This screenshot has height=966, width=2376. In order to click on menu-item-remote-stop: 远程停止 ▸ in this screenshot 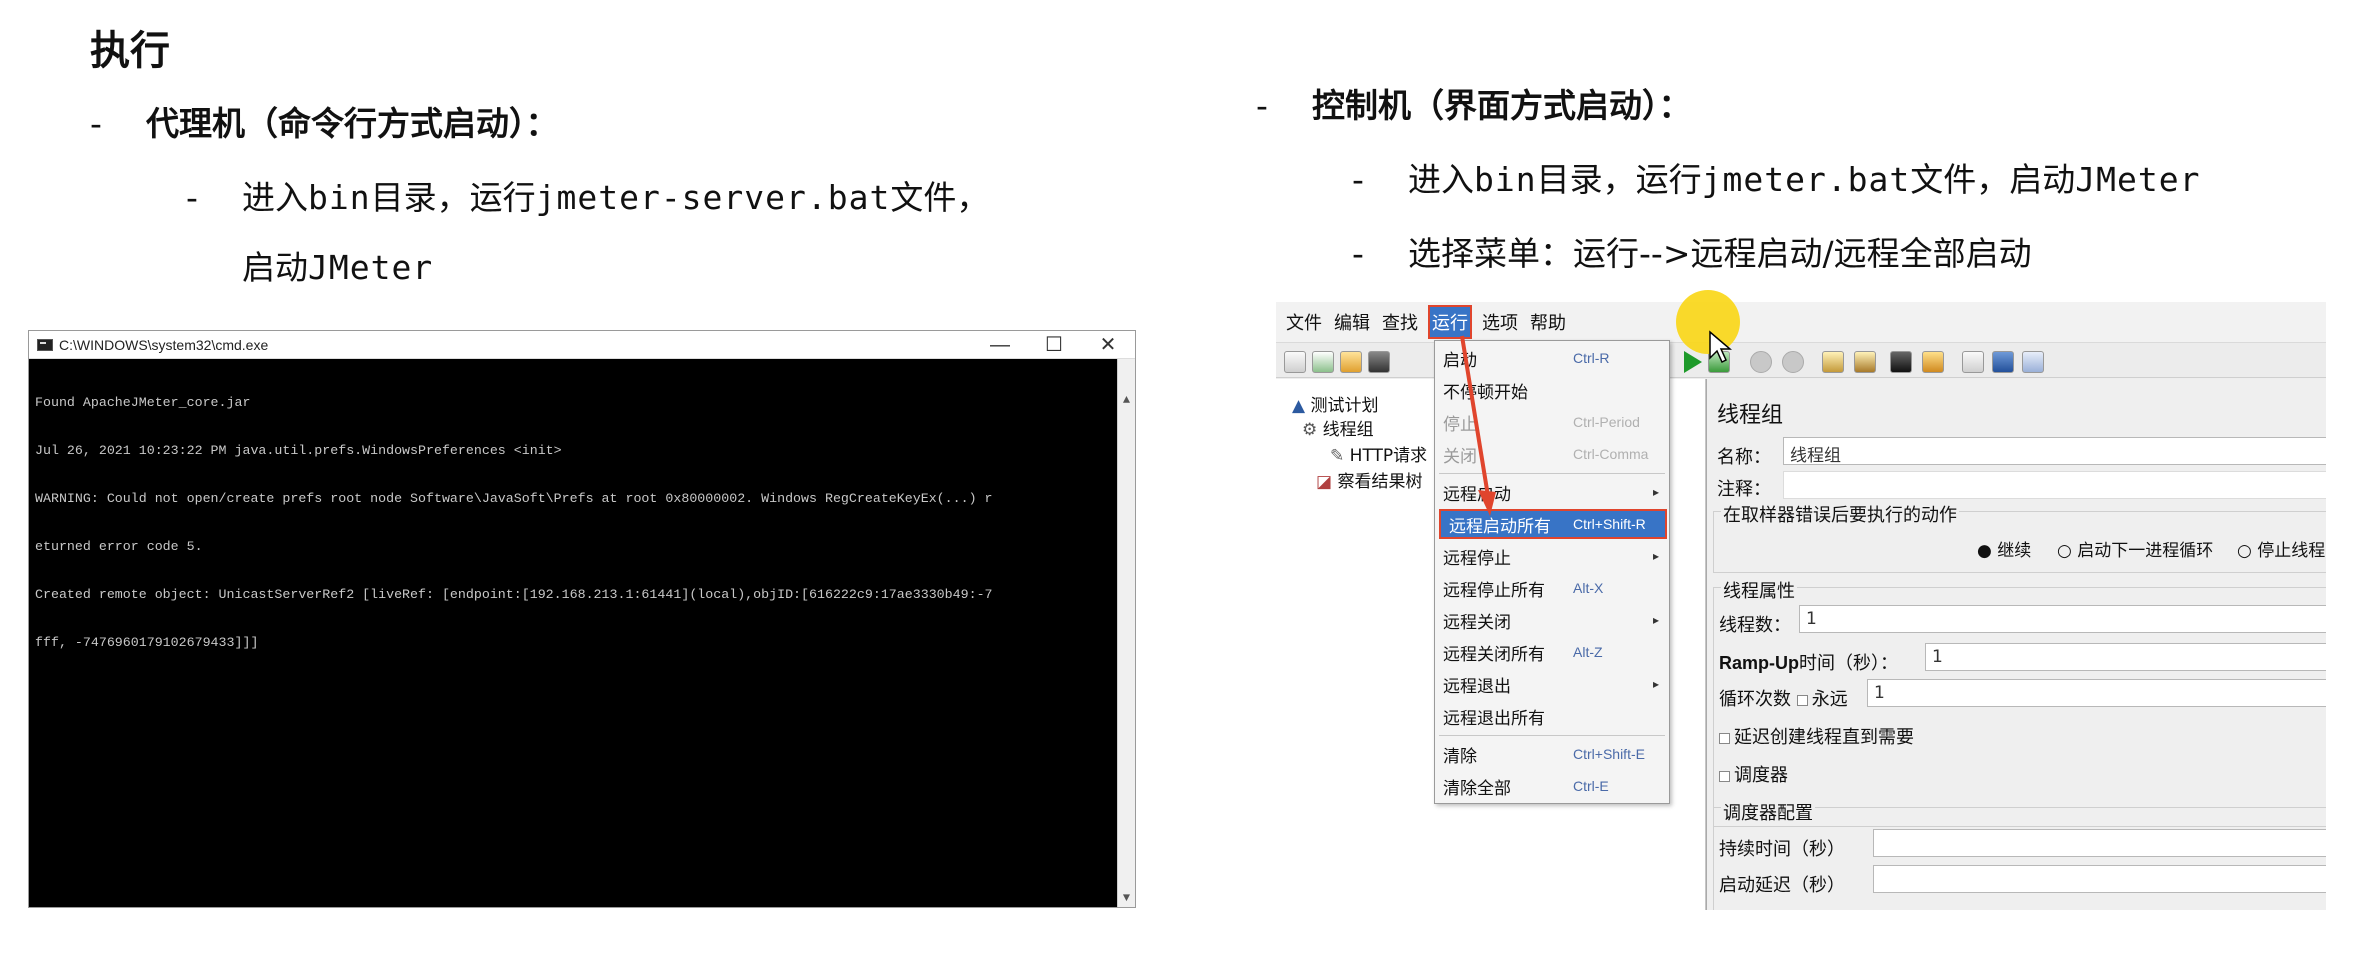, I will do `click(1552, 556)`.